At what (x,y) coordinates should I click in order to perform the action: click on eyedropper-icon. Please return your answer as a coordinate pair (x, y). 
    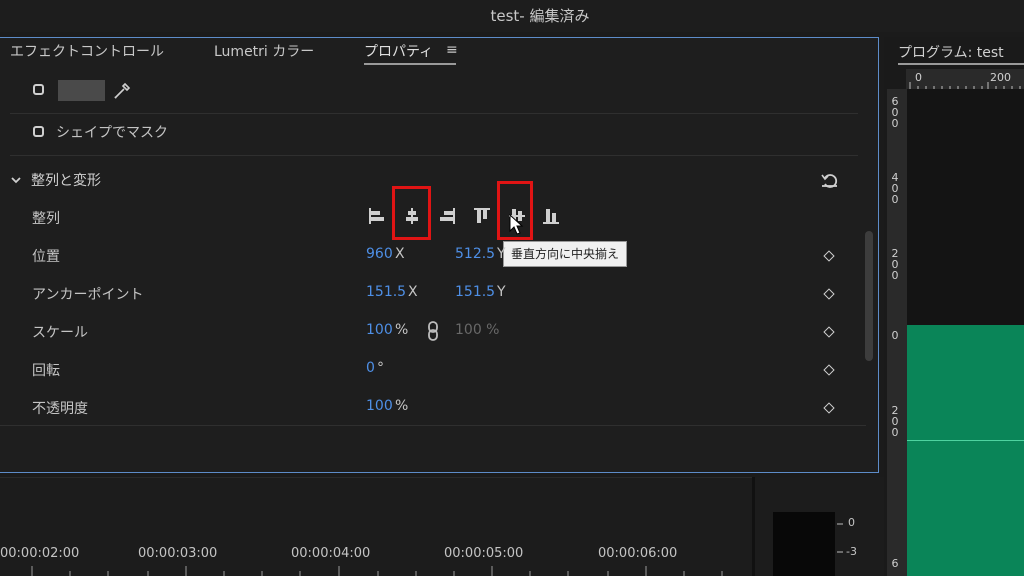
    Looking at the image, I should click on (122, 90).